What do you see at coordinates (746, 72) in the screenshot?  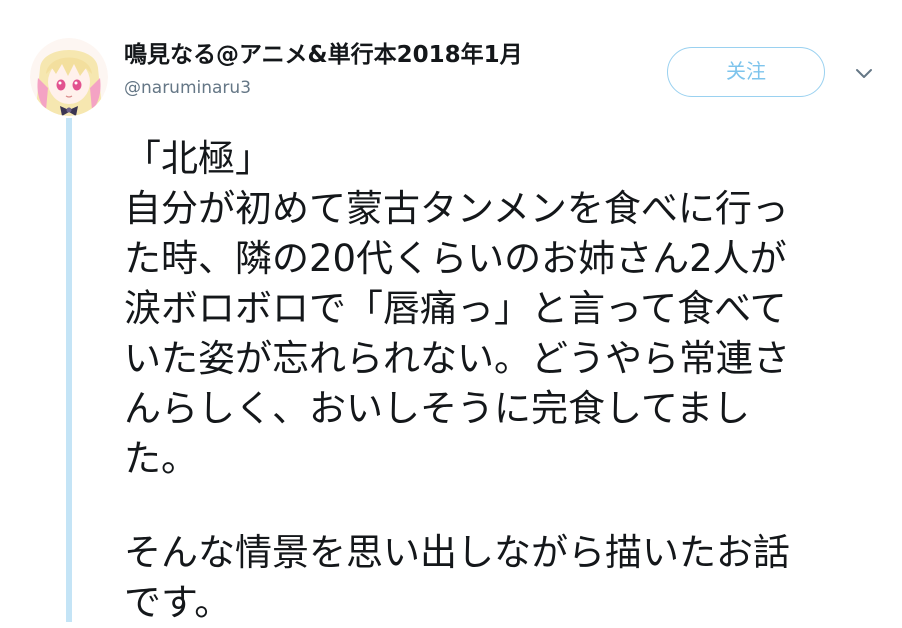 I see `follow-button: 关注` at bounding box center [746, 72].